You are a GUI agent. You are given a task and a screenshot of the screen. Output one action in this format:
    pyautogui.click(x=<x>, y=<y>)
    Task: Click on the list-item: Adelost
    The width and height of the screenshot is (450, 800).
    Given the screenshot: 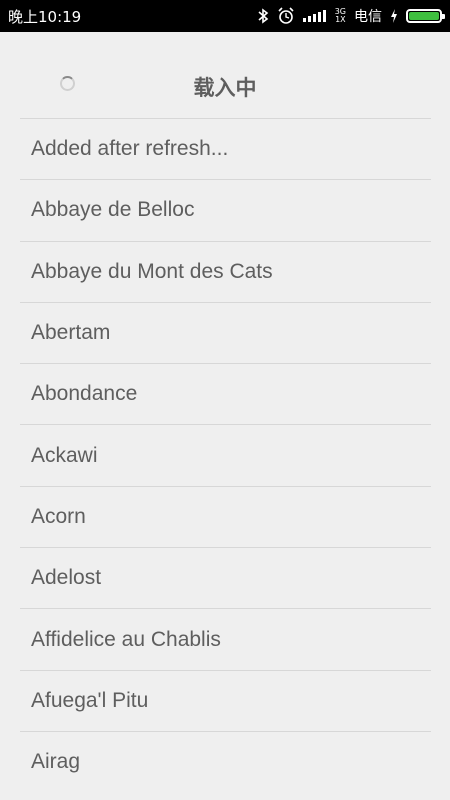 What is the action you would take?
    pyautogui.click(x=225, y=577)
    